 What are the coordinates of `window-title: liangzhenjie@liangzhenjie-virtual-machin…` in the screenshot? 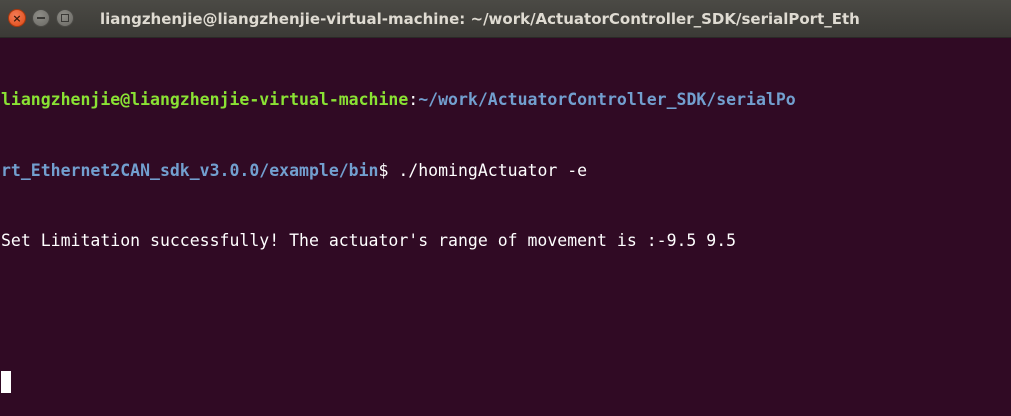 It's located at (480, 19).